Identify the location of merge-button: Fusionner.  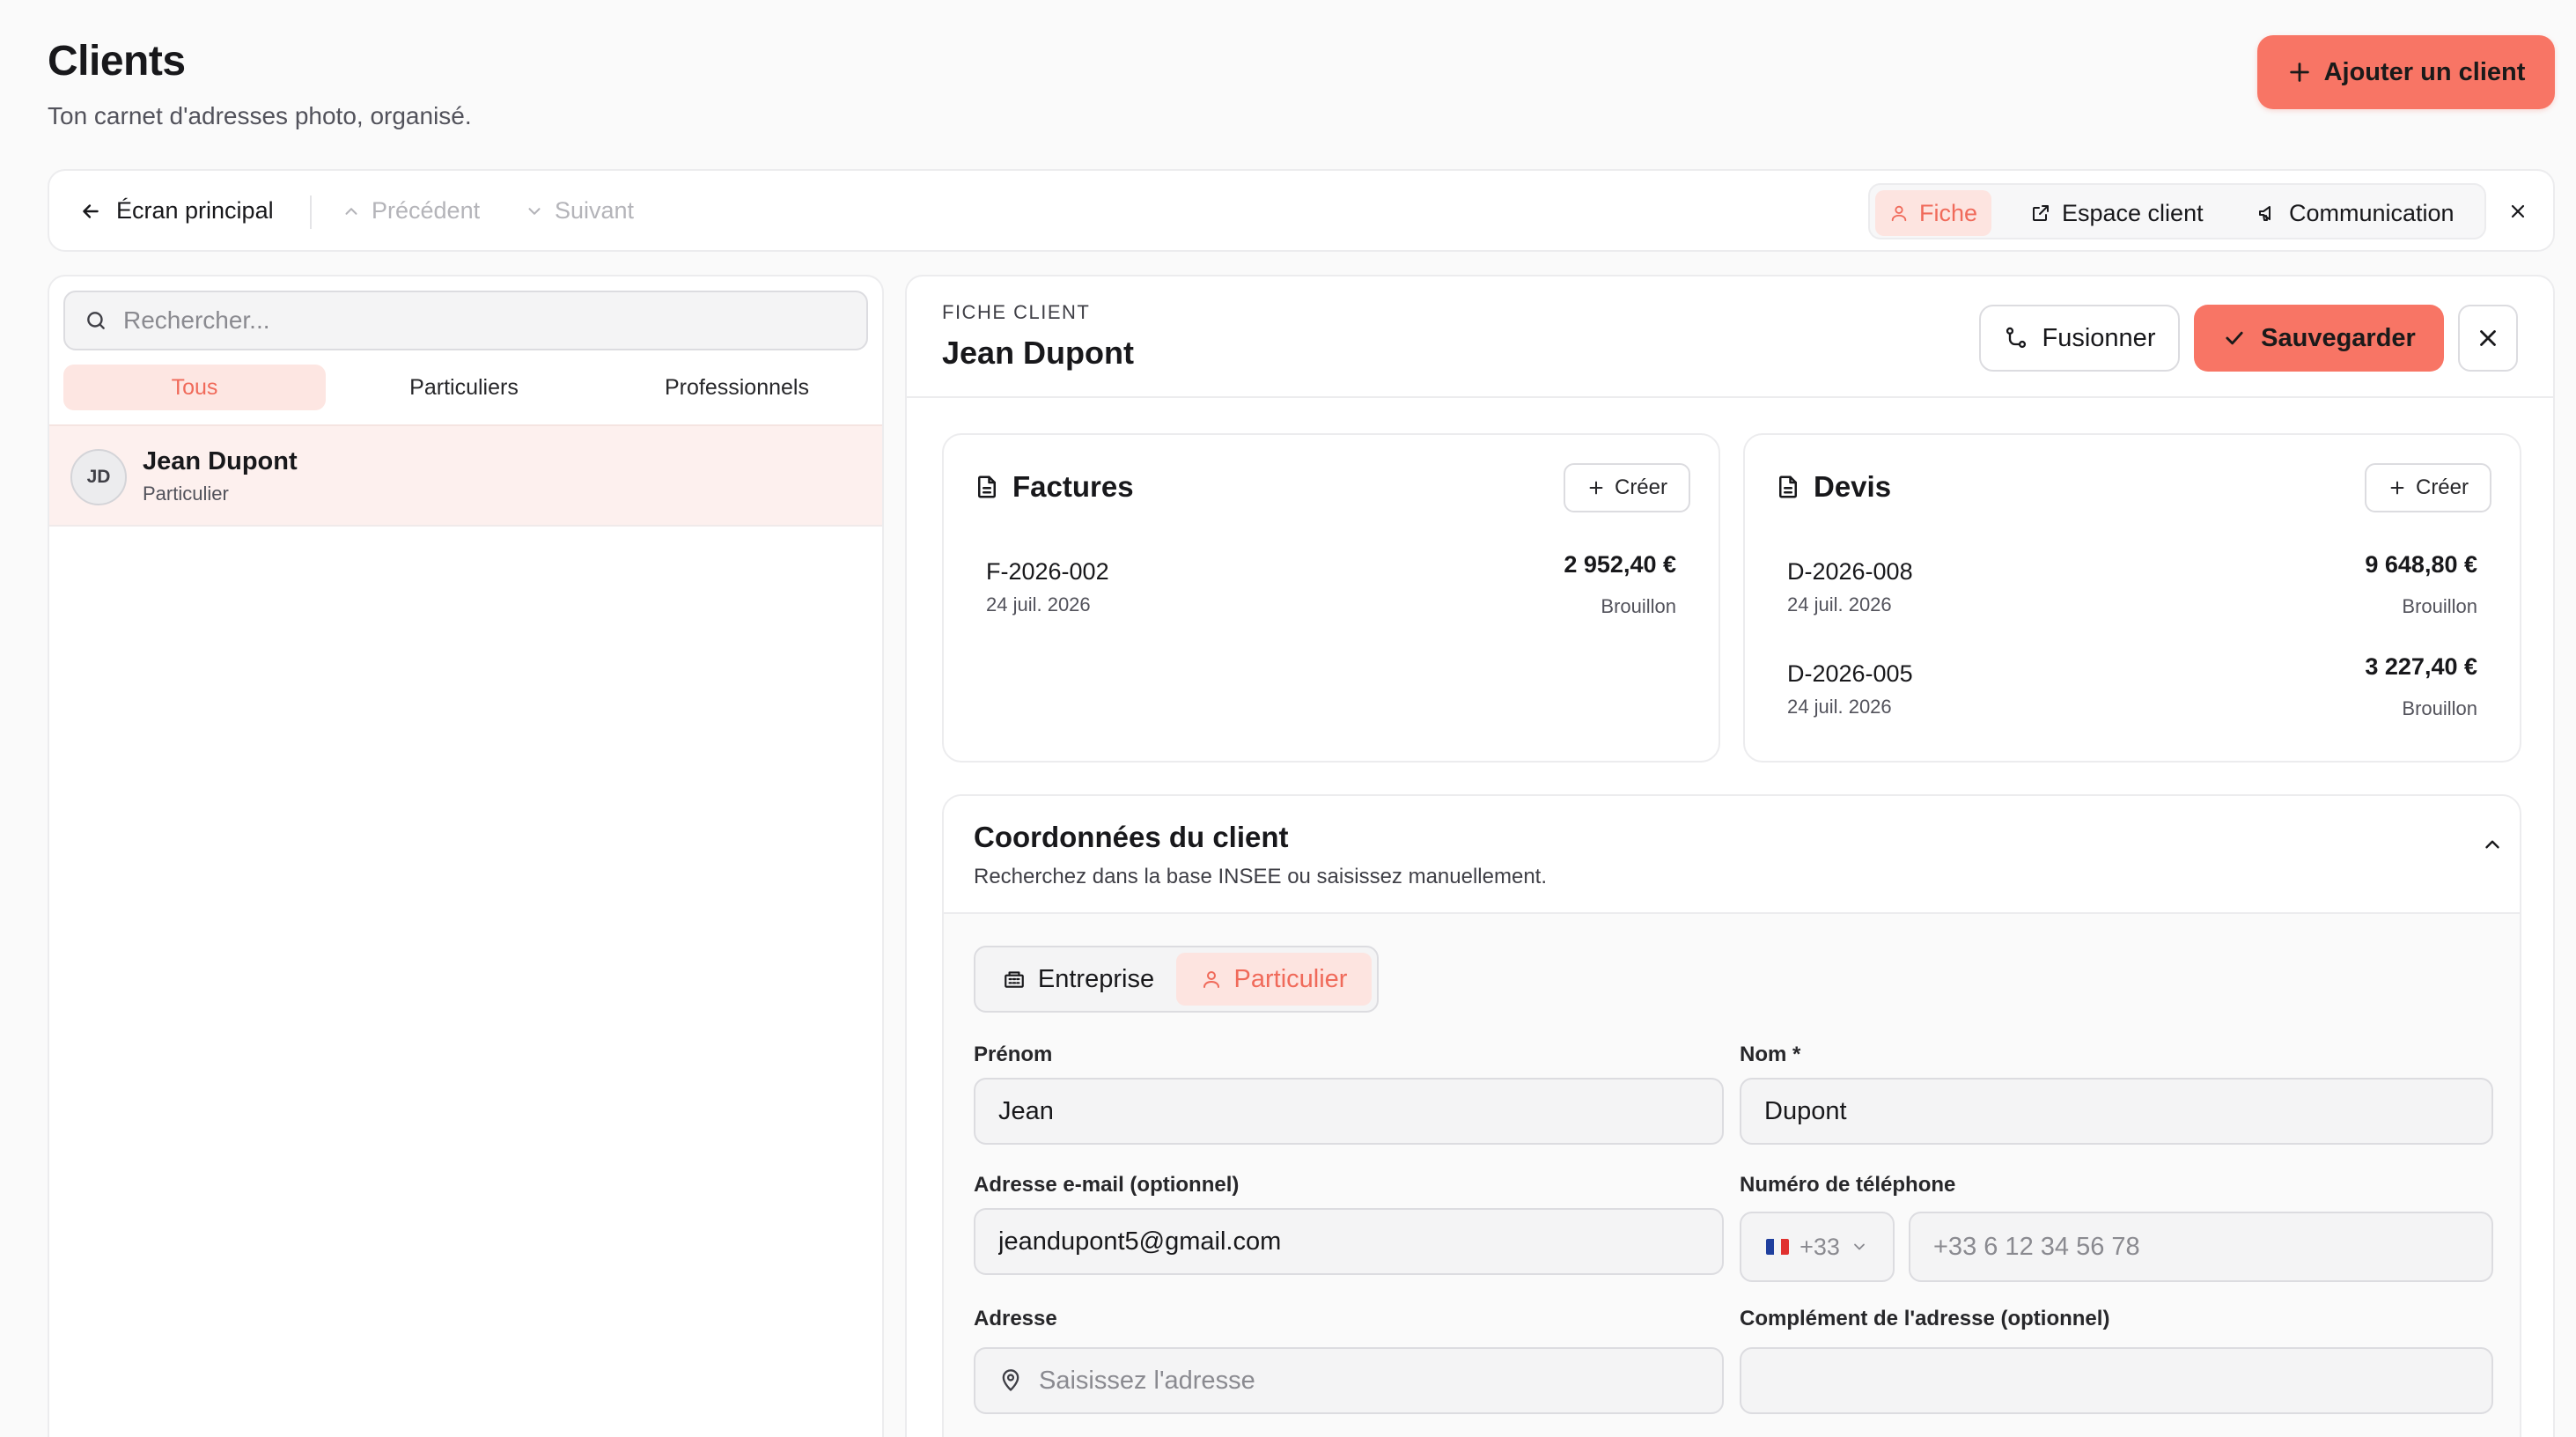
(2080, 338).